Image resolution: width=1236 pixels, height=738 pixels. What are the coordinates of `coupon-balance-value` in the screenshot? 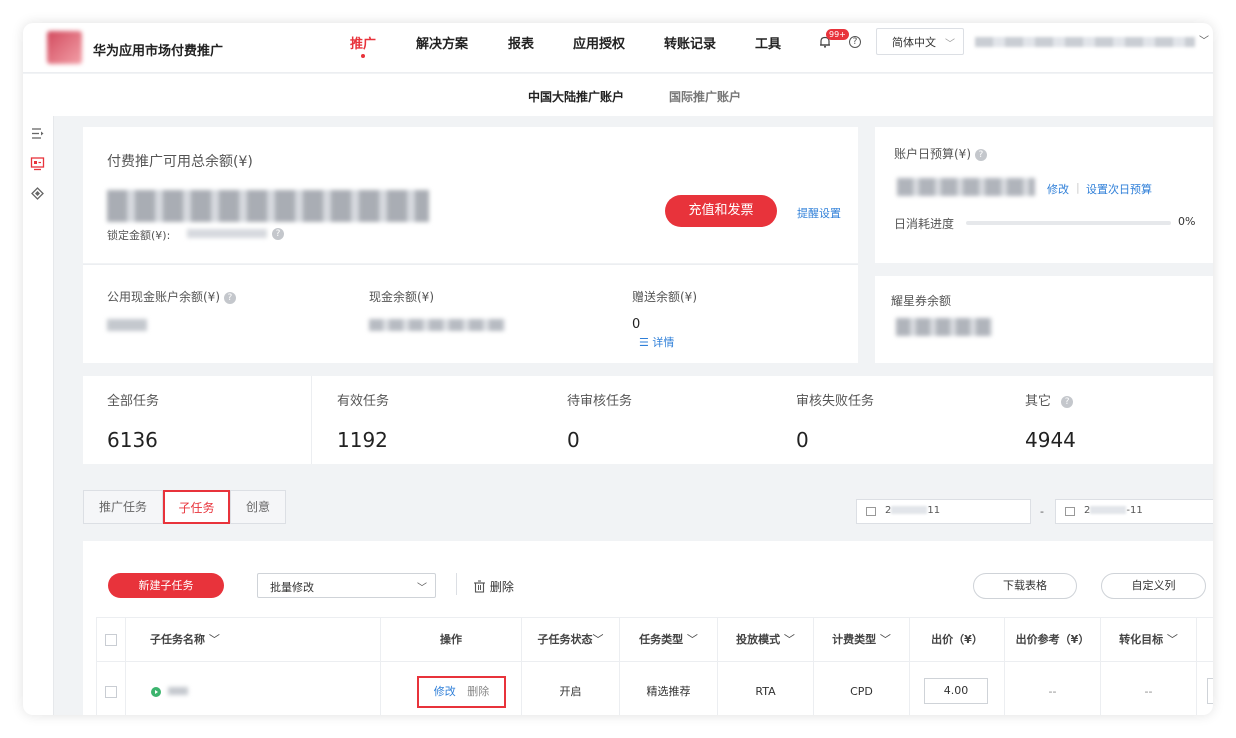 It's located at (944, 327).